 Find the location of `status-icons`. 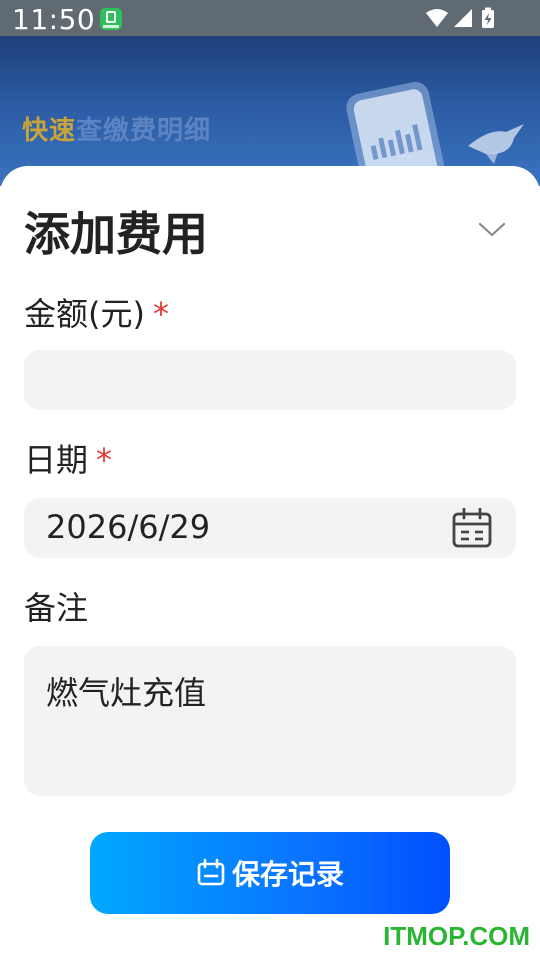

status-icons is located at coordinates (460, 17).